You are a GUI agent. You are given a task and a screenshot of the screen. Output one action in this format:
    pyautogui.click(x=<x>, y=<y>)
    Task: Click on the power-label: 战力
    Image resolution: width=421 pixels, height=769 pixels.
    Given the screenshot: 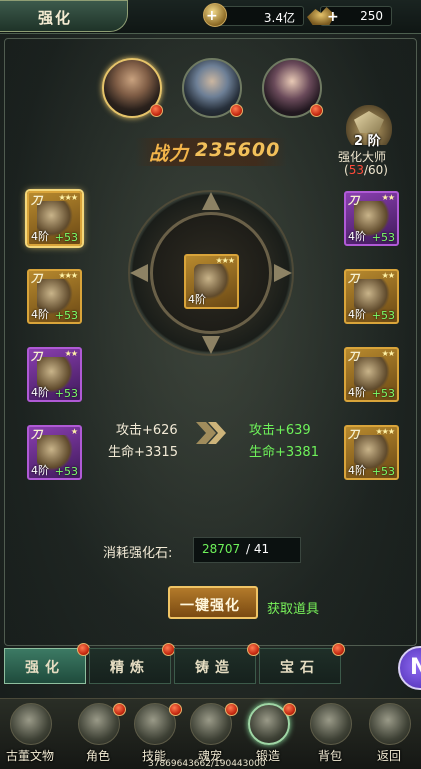 What is the action you would take?
    pyautogui.click(x=169, y=154)
    